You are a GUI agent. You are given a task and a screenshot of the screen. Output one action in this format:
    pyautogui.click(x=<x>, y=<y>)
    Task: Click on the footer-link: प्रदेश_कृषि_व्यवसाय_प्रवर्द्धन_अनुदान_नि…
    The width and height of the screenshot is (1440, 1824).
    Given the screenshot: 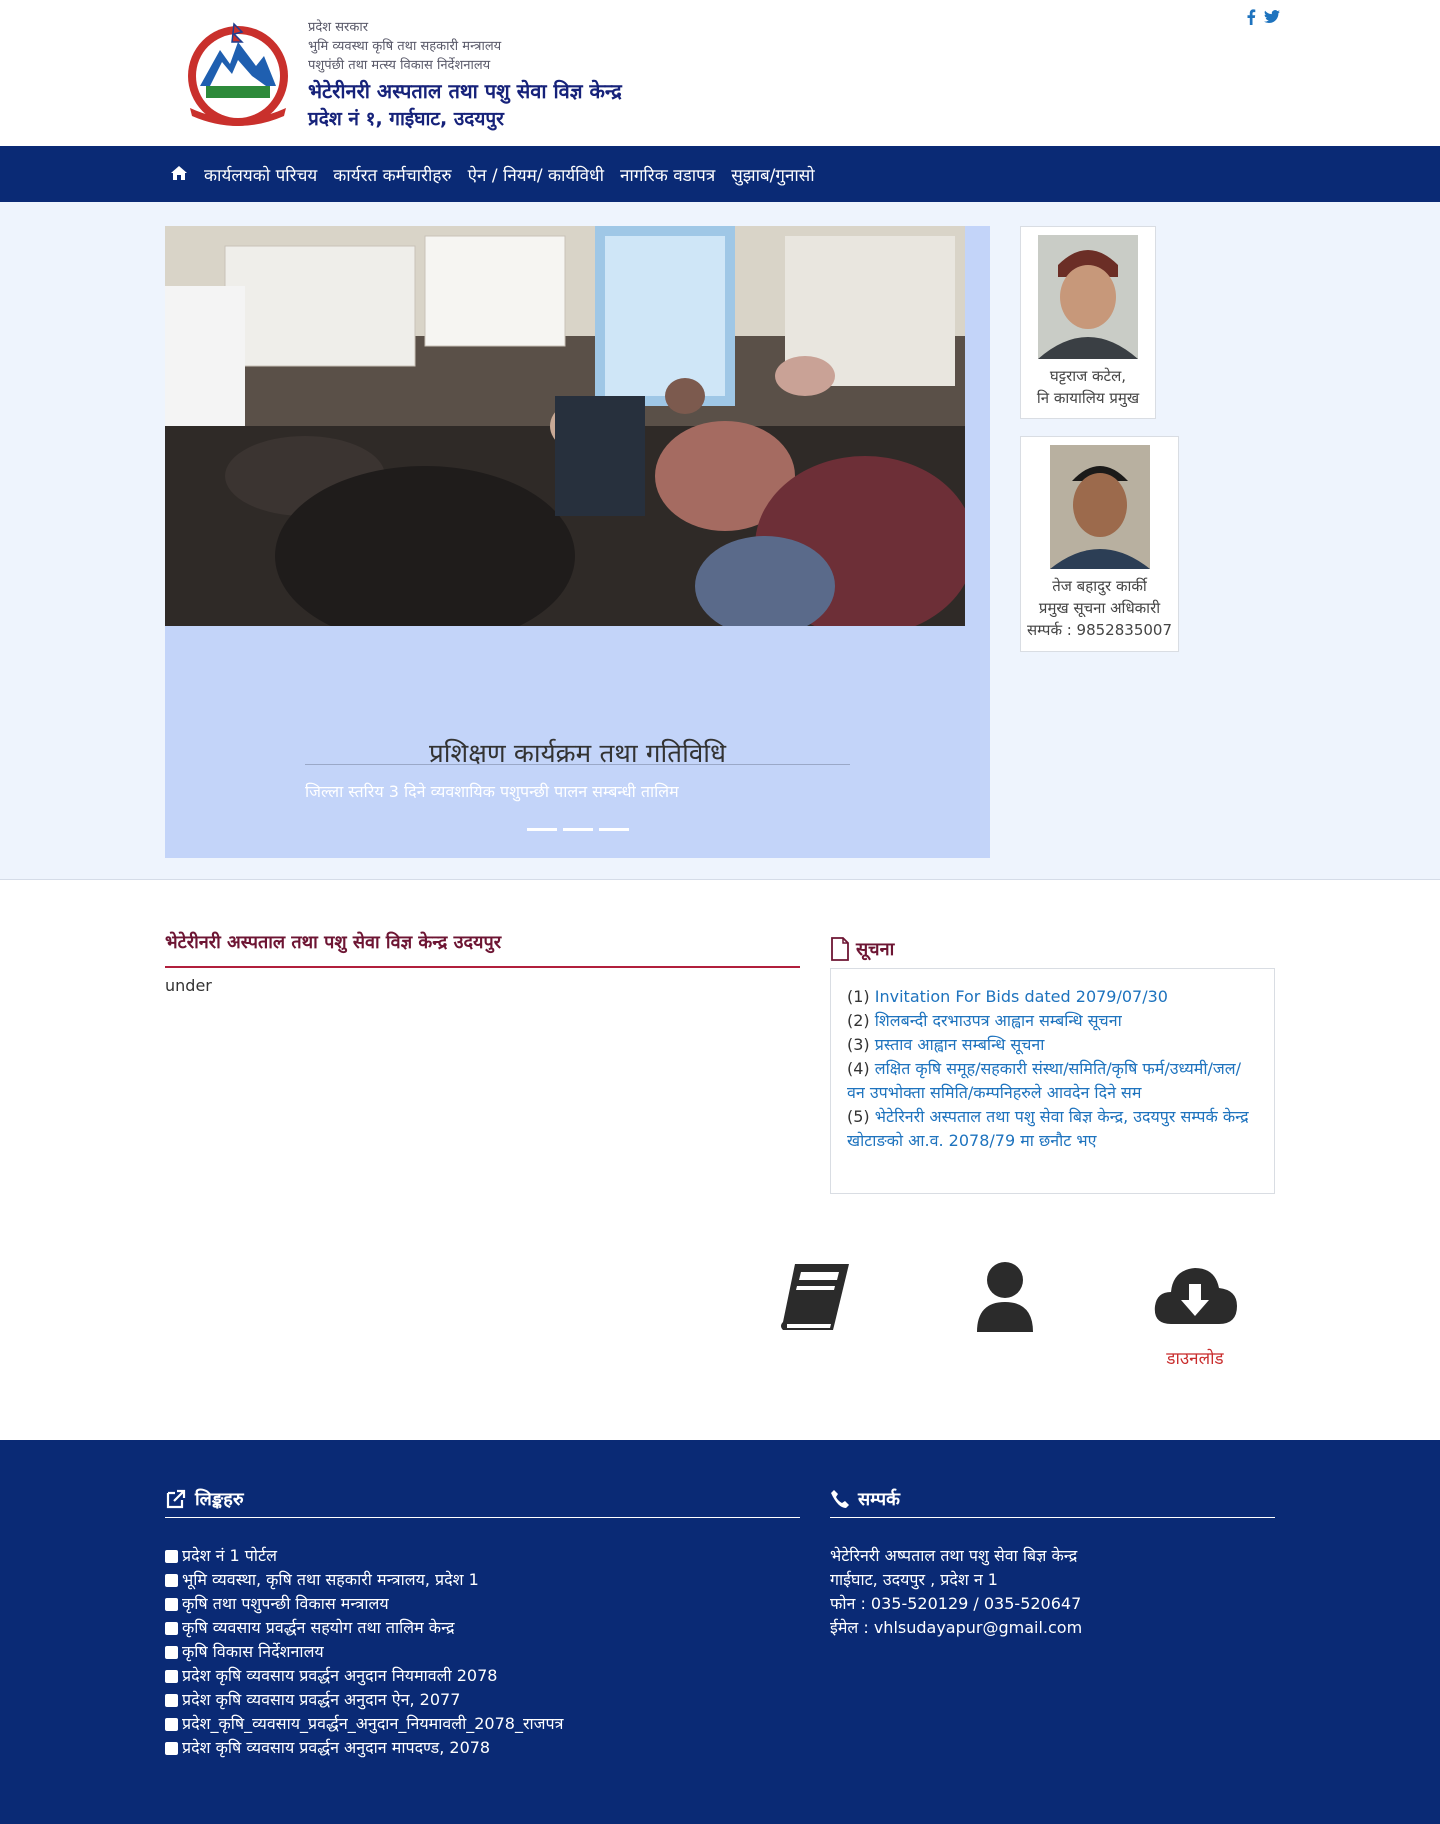 What is the action you would take?
    pyautogui.click(x=364, y=1724)
    